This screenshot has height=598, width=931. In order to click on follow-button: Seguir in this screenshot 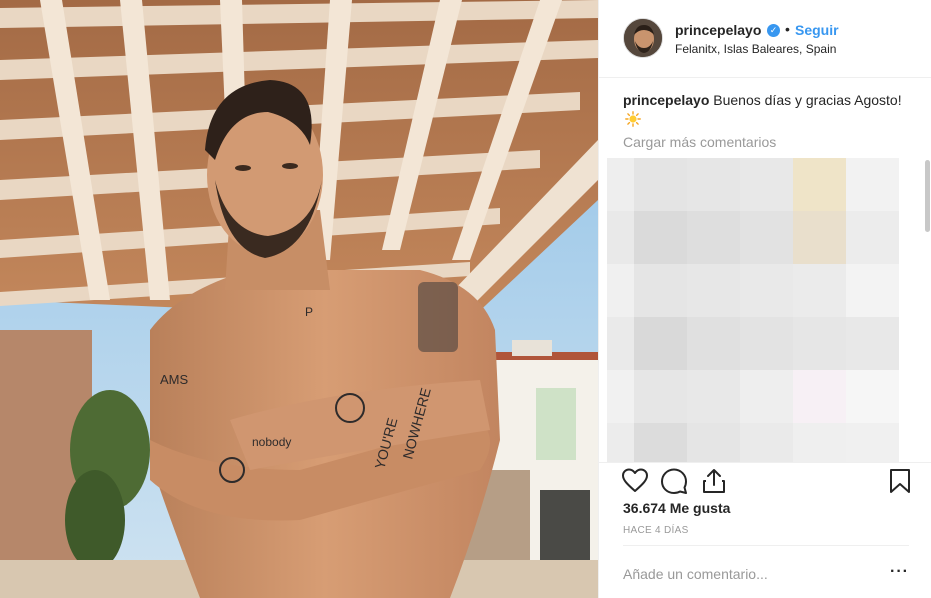, I will do `click(817, 30)`.